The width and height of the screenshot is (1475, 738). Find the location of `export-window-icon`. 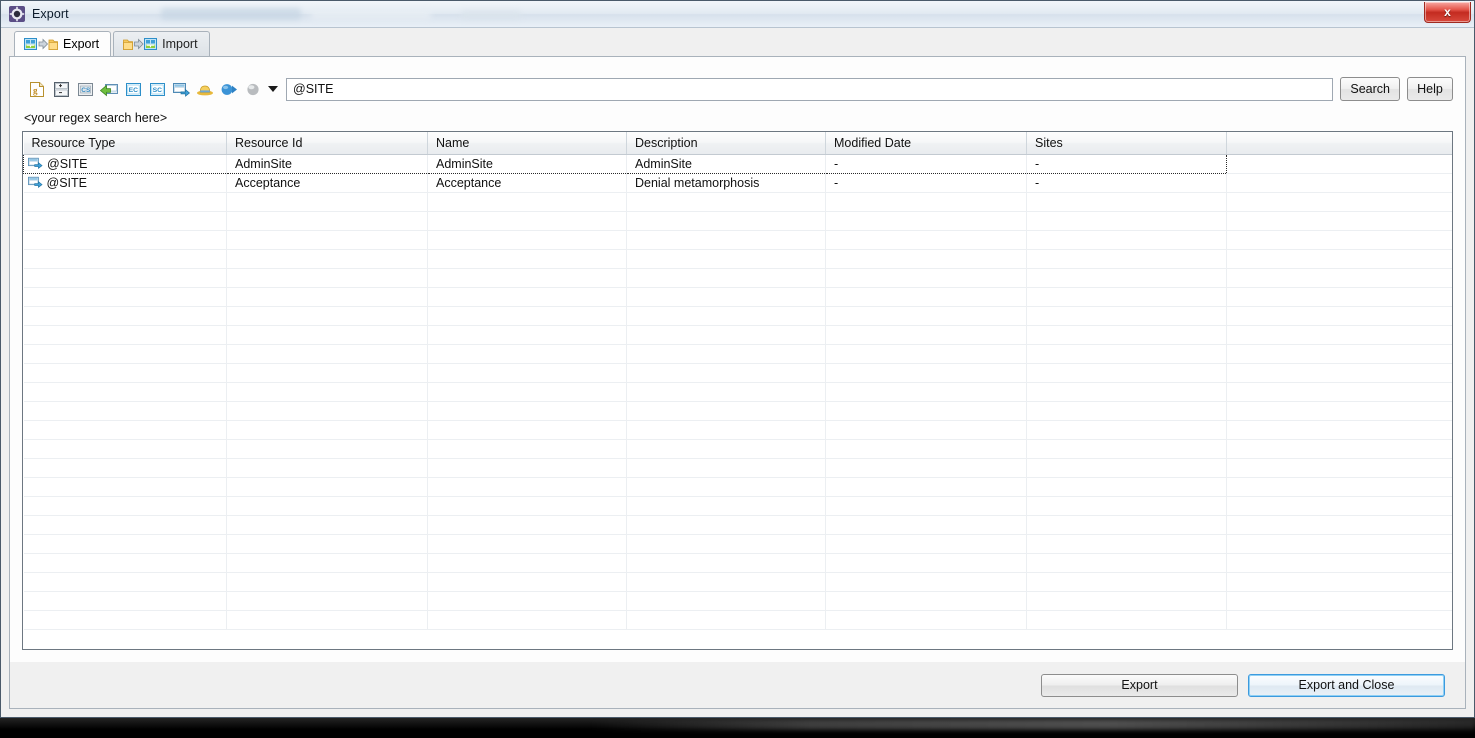

export-window-icon is located at coordinates (181, 89).